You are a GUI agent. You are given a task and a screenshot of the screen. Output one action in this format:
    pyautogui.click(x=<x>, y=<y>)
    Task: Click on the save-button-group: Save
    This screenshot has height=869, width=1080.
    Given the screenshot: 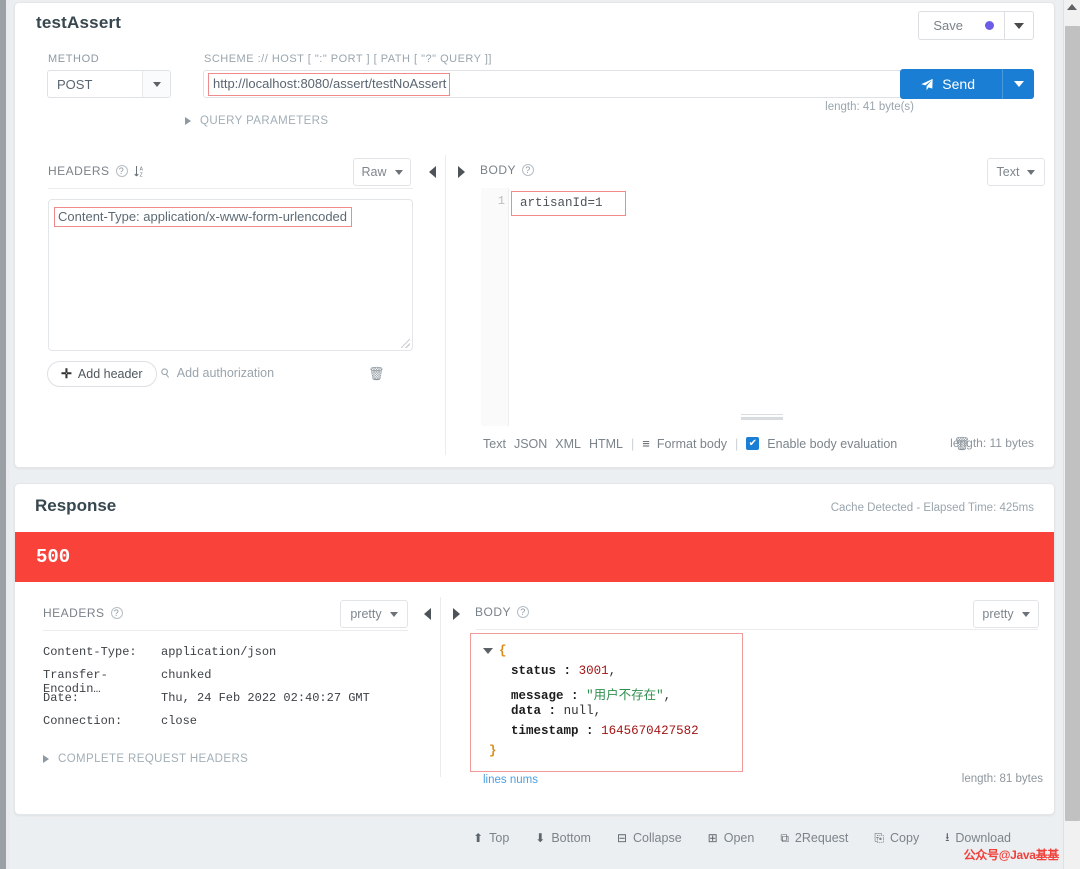 What is the action you would take?
    pyautogui.click(x=976, y=25)
    